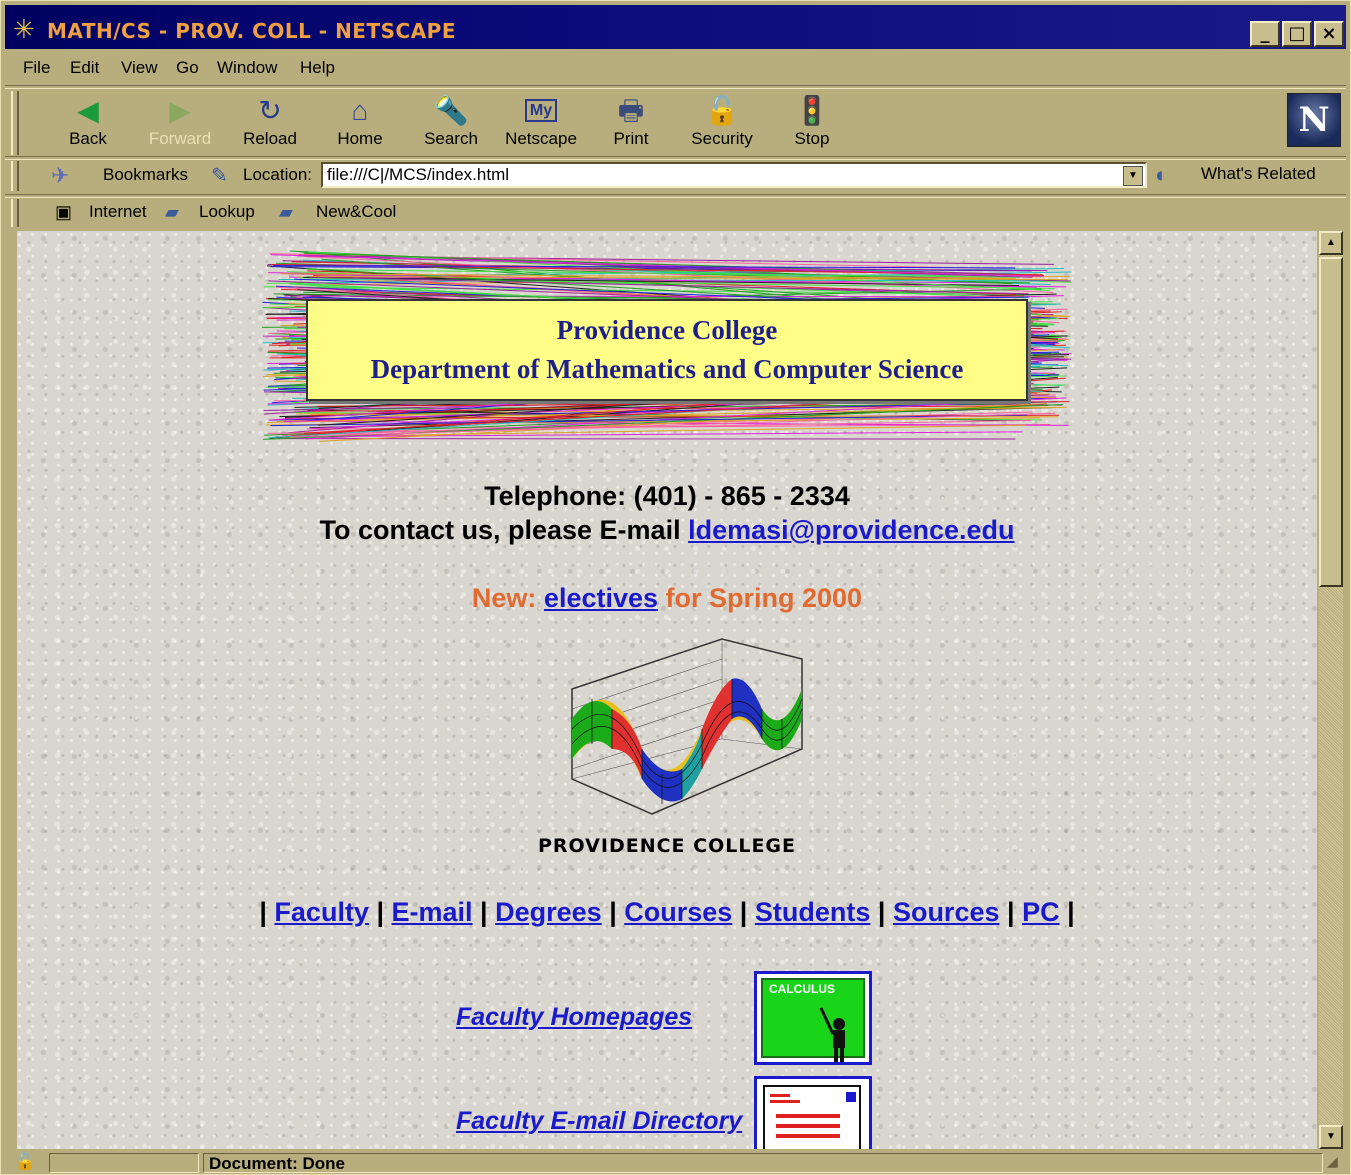 The width and height of the screenshot is (1351, 1175). Describe the element at coordinates (360, 138) in the screenshot. I see `home-label: Home` at that location.